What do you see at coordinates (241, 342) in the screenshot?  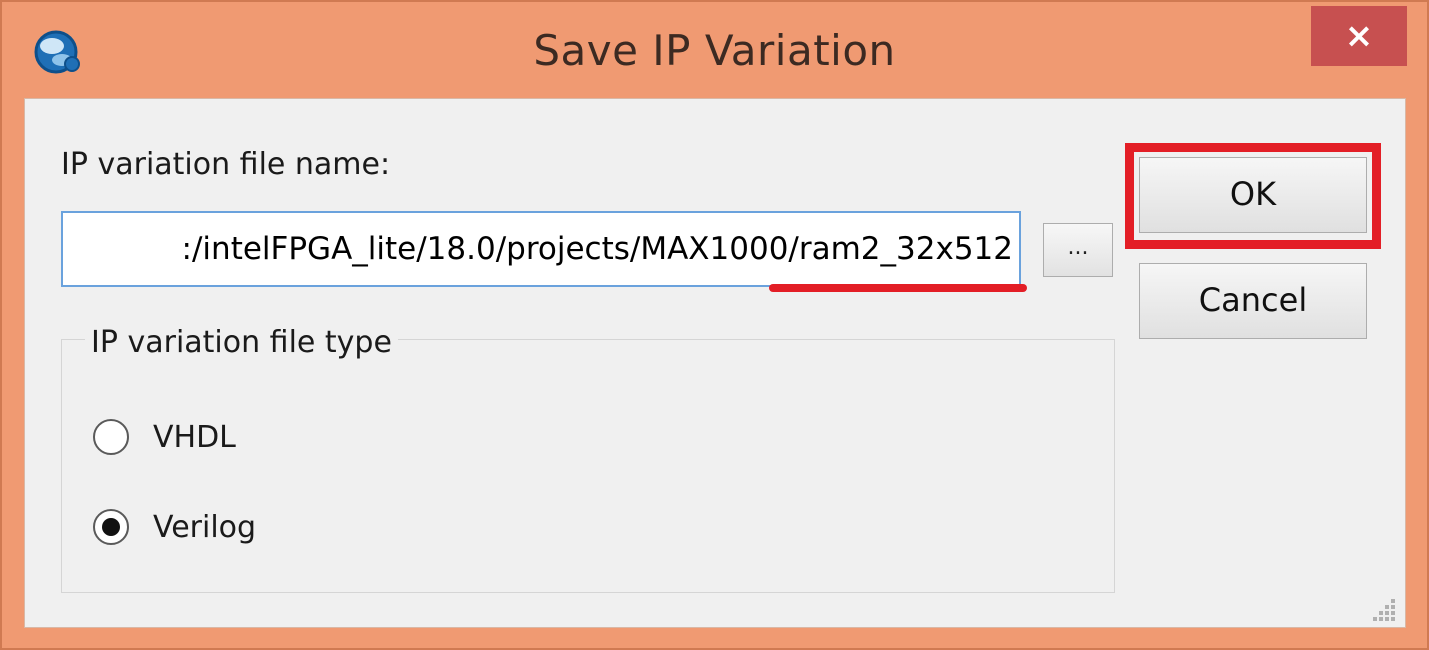 I see `file-type-group-label: IP variation file type` at bounding box center [241, 342].